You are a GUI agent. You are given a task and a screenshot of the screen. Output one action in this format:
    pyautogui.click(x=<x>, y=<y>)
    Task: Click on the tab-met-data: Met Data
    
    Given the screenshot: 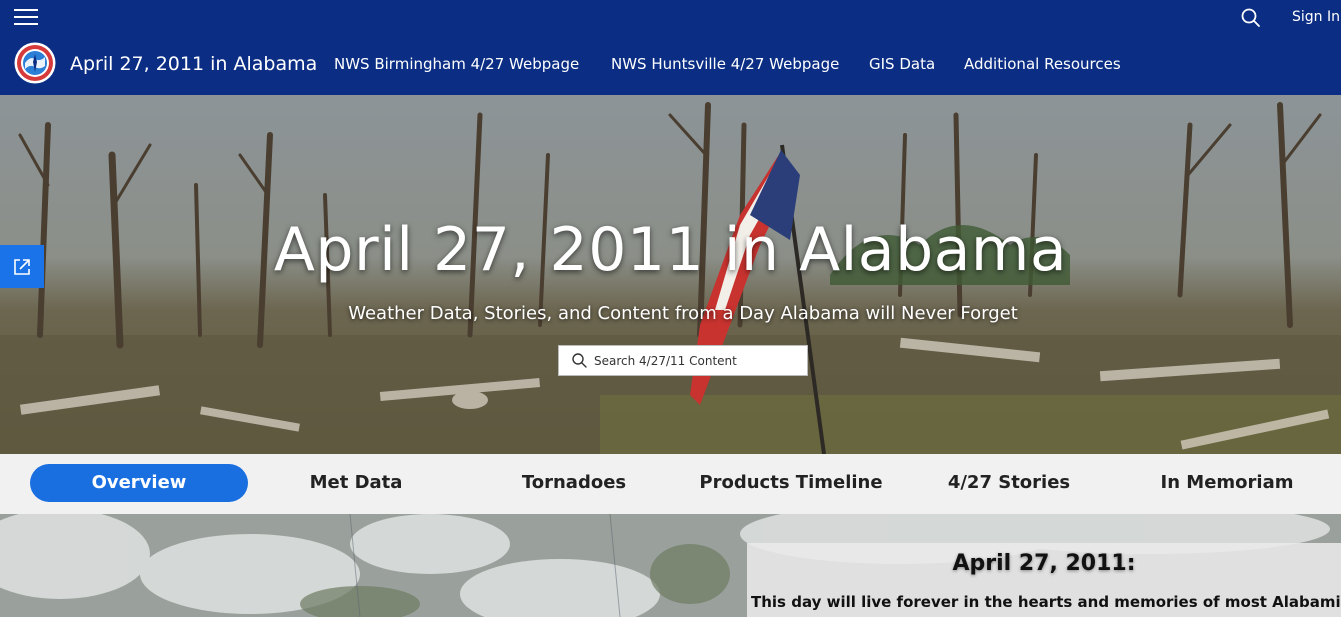 What is the action you would take?
    pyautogui.click(x=356, y=483)
    